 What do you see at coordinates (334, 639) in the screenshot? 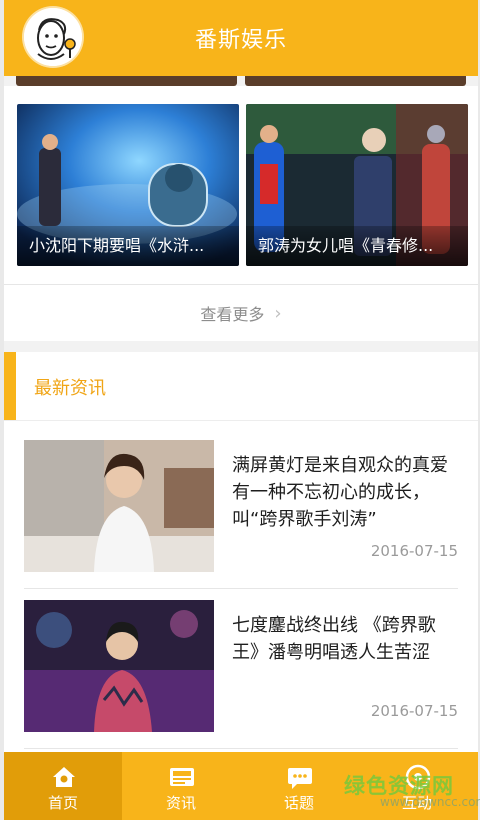
I see `news-headline: 七度鏖战终出线 《跨界歌王》潘粤明唱透人生苦涩` at bounding box center [334, 639].